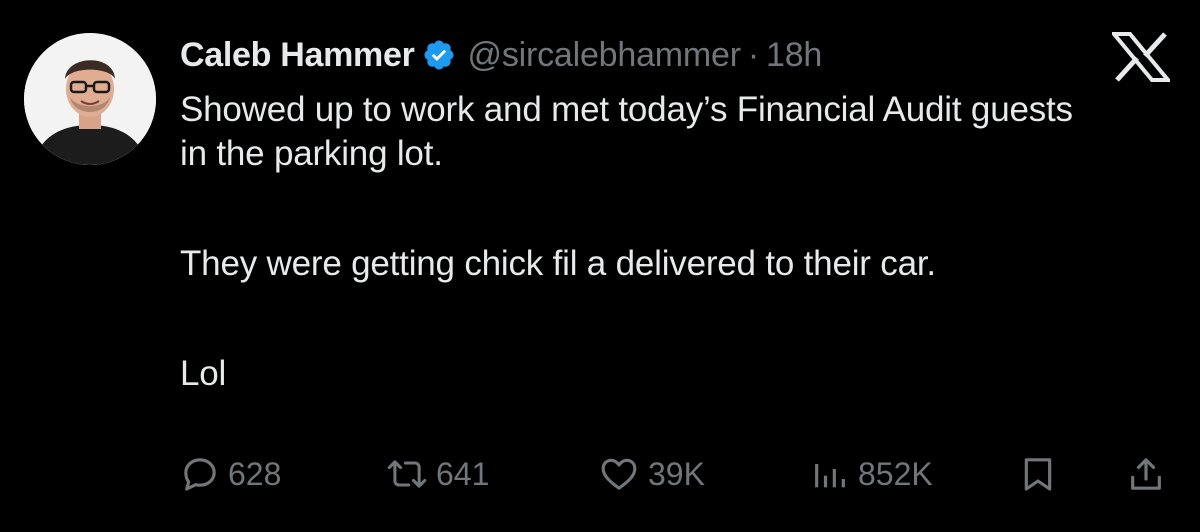 The image size is (1200, 532). What do you see at coordinates (830, 474) in the screenshot?
I see `views-chart-icon` at bounding box center [830, 474].